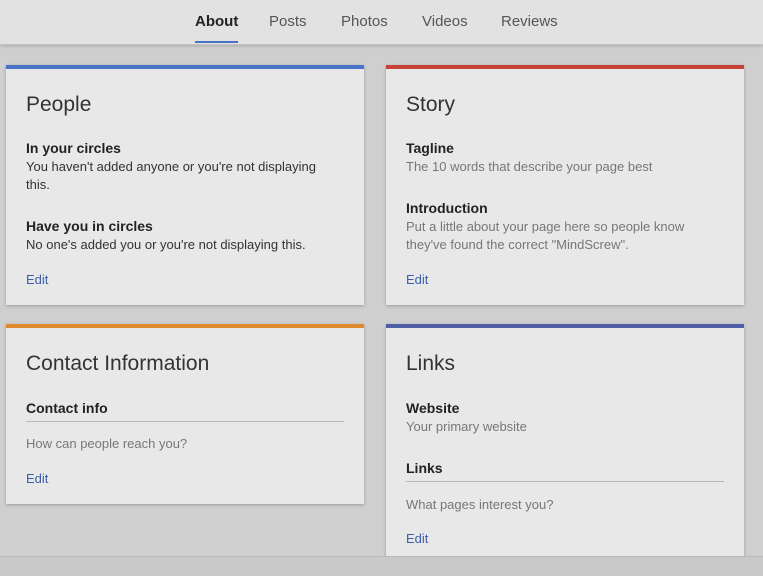 The image size is (763, 576). I want to click on card-title: Story, so click(431, 104).